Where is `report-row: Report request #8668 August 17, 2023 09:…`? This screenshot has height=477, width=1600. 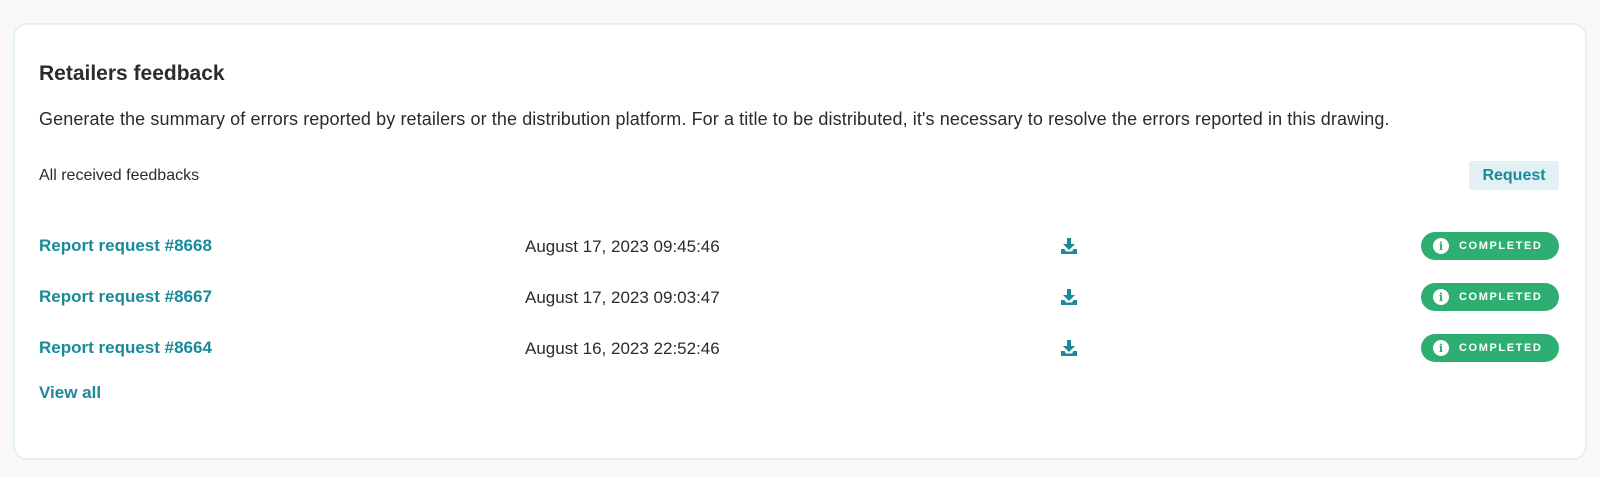
report-row: Report request #8668 August 17, 2023 09:… is located at coordinates (799, 246).